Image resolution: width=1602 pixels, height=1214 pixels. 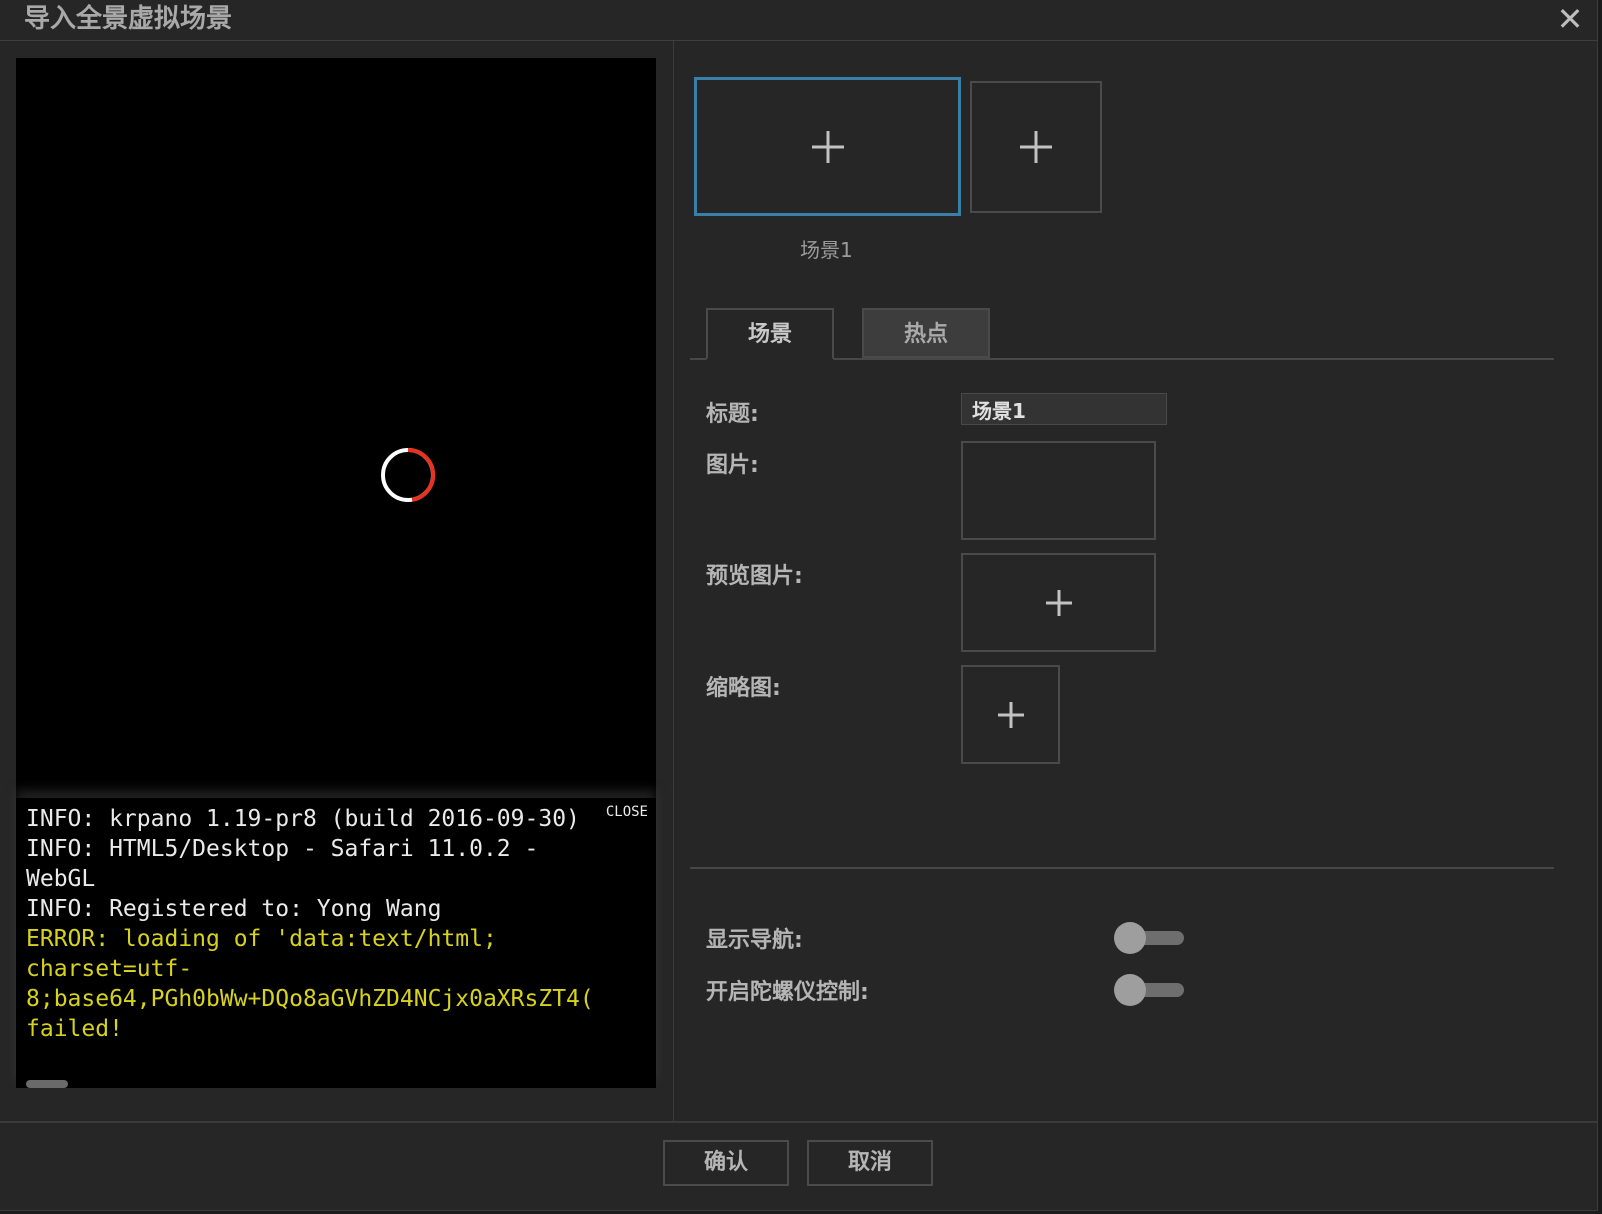 What do you see at coordinates (798, 1122) in the screenshot?
I see `footer-divider` at bounding box center [798, 1122].